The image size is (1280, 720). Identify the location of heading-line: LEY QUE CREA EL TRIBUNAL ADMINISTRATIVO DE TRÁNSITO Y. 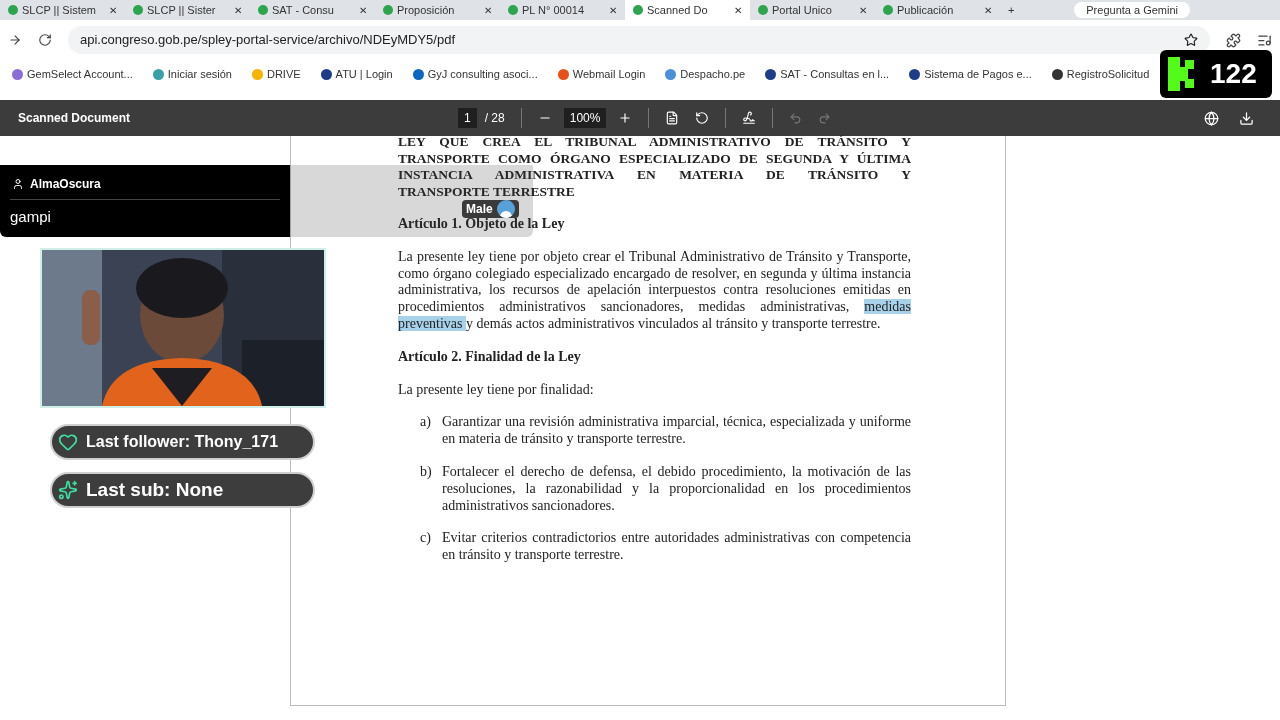
(654, 142).